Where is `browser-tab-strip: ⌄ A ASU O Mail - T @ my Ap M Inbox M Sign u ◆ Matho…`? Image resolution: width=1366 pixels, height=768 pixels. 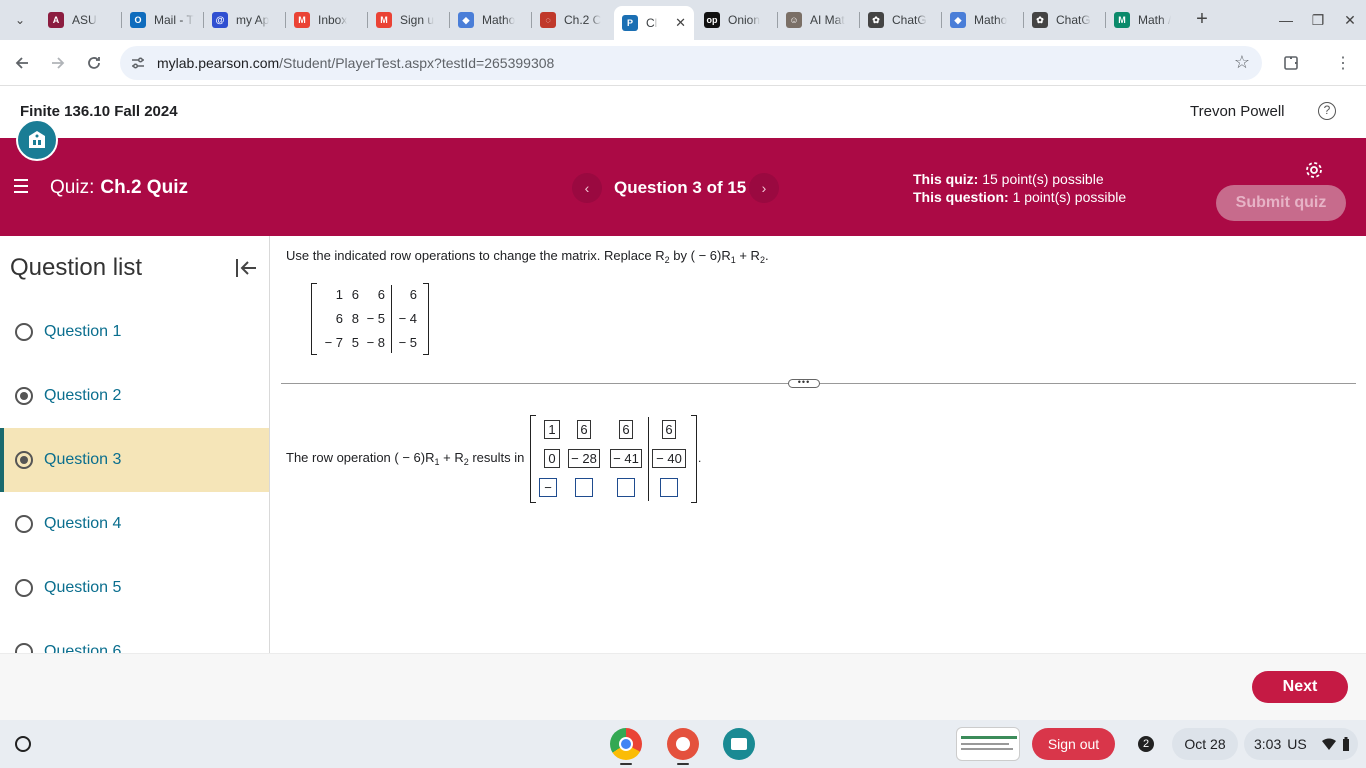
browser-tab-strip: ⌄ A ASU O Mail - T @ my Ap M Inbox M Sign u ◆ Matho… is located at coordinates (683, 20).